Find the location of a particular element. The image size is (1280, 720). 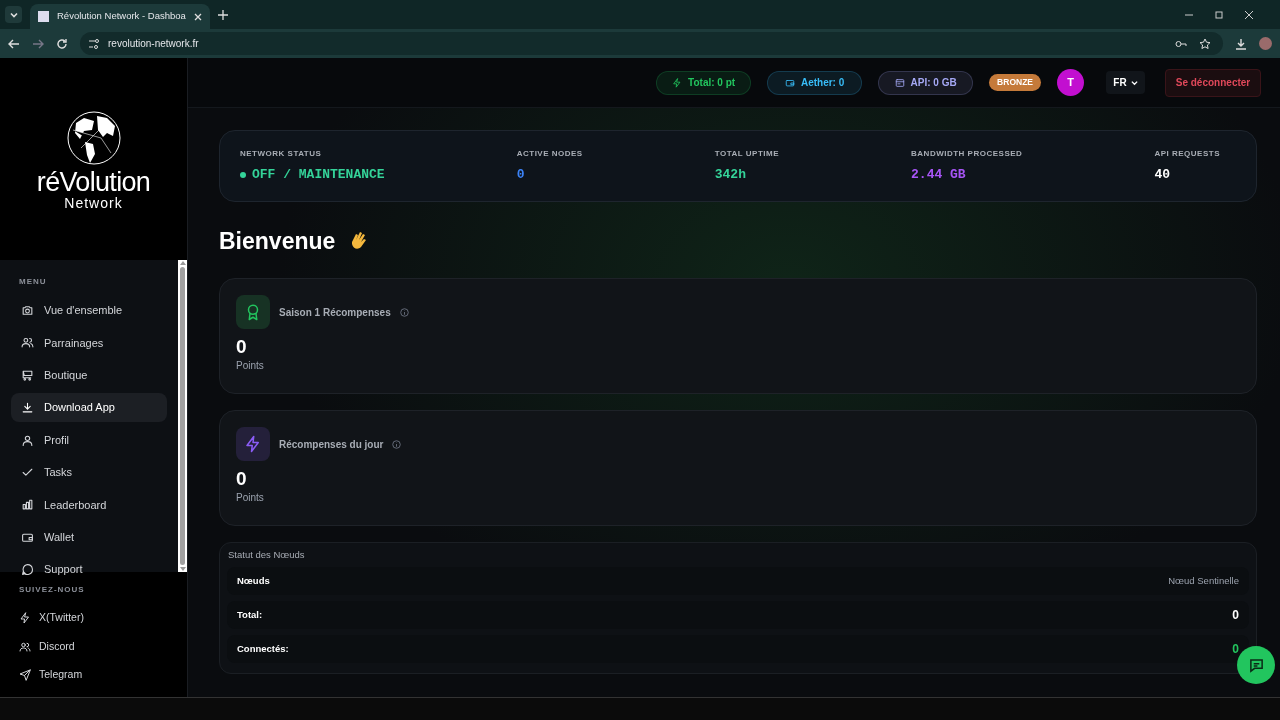

user-avatar: T is located at coordinates (1070, 82).